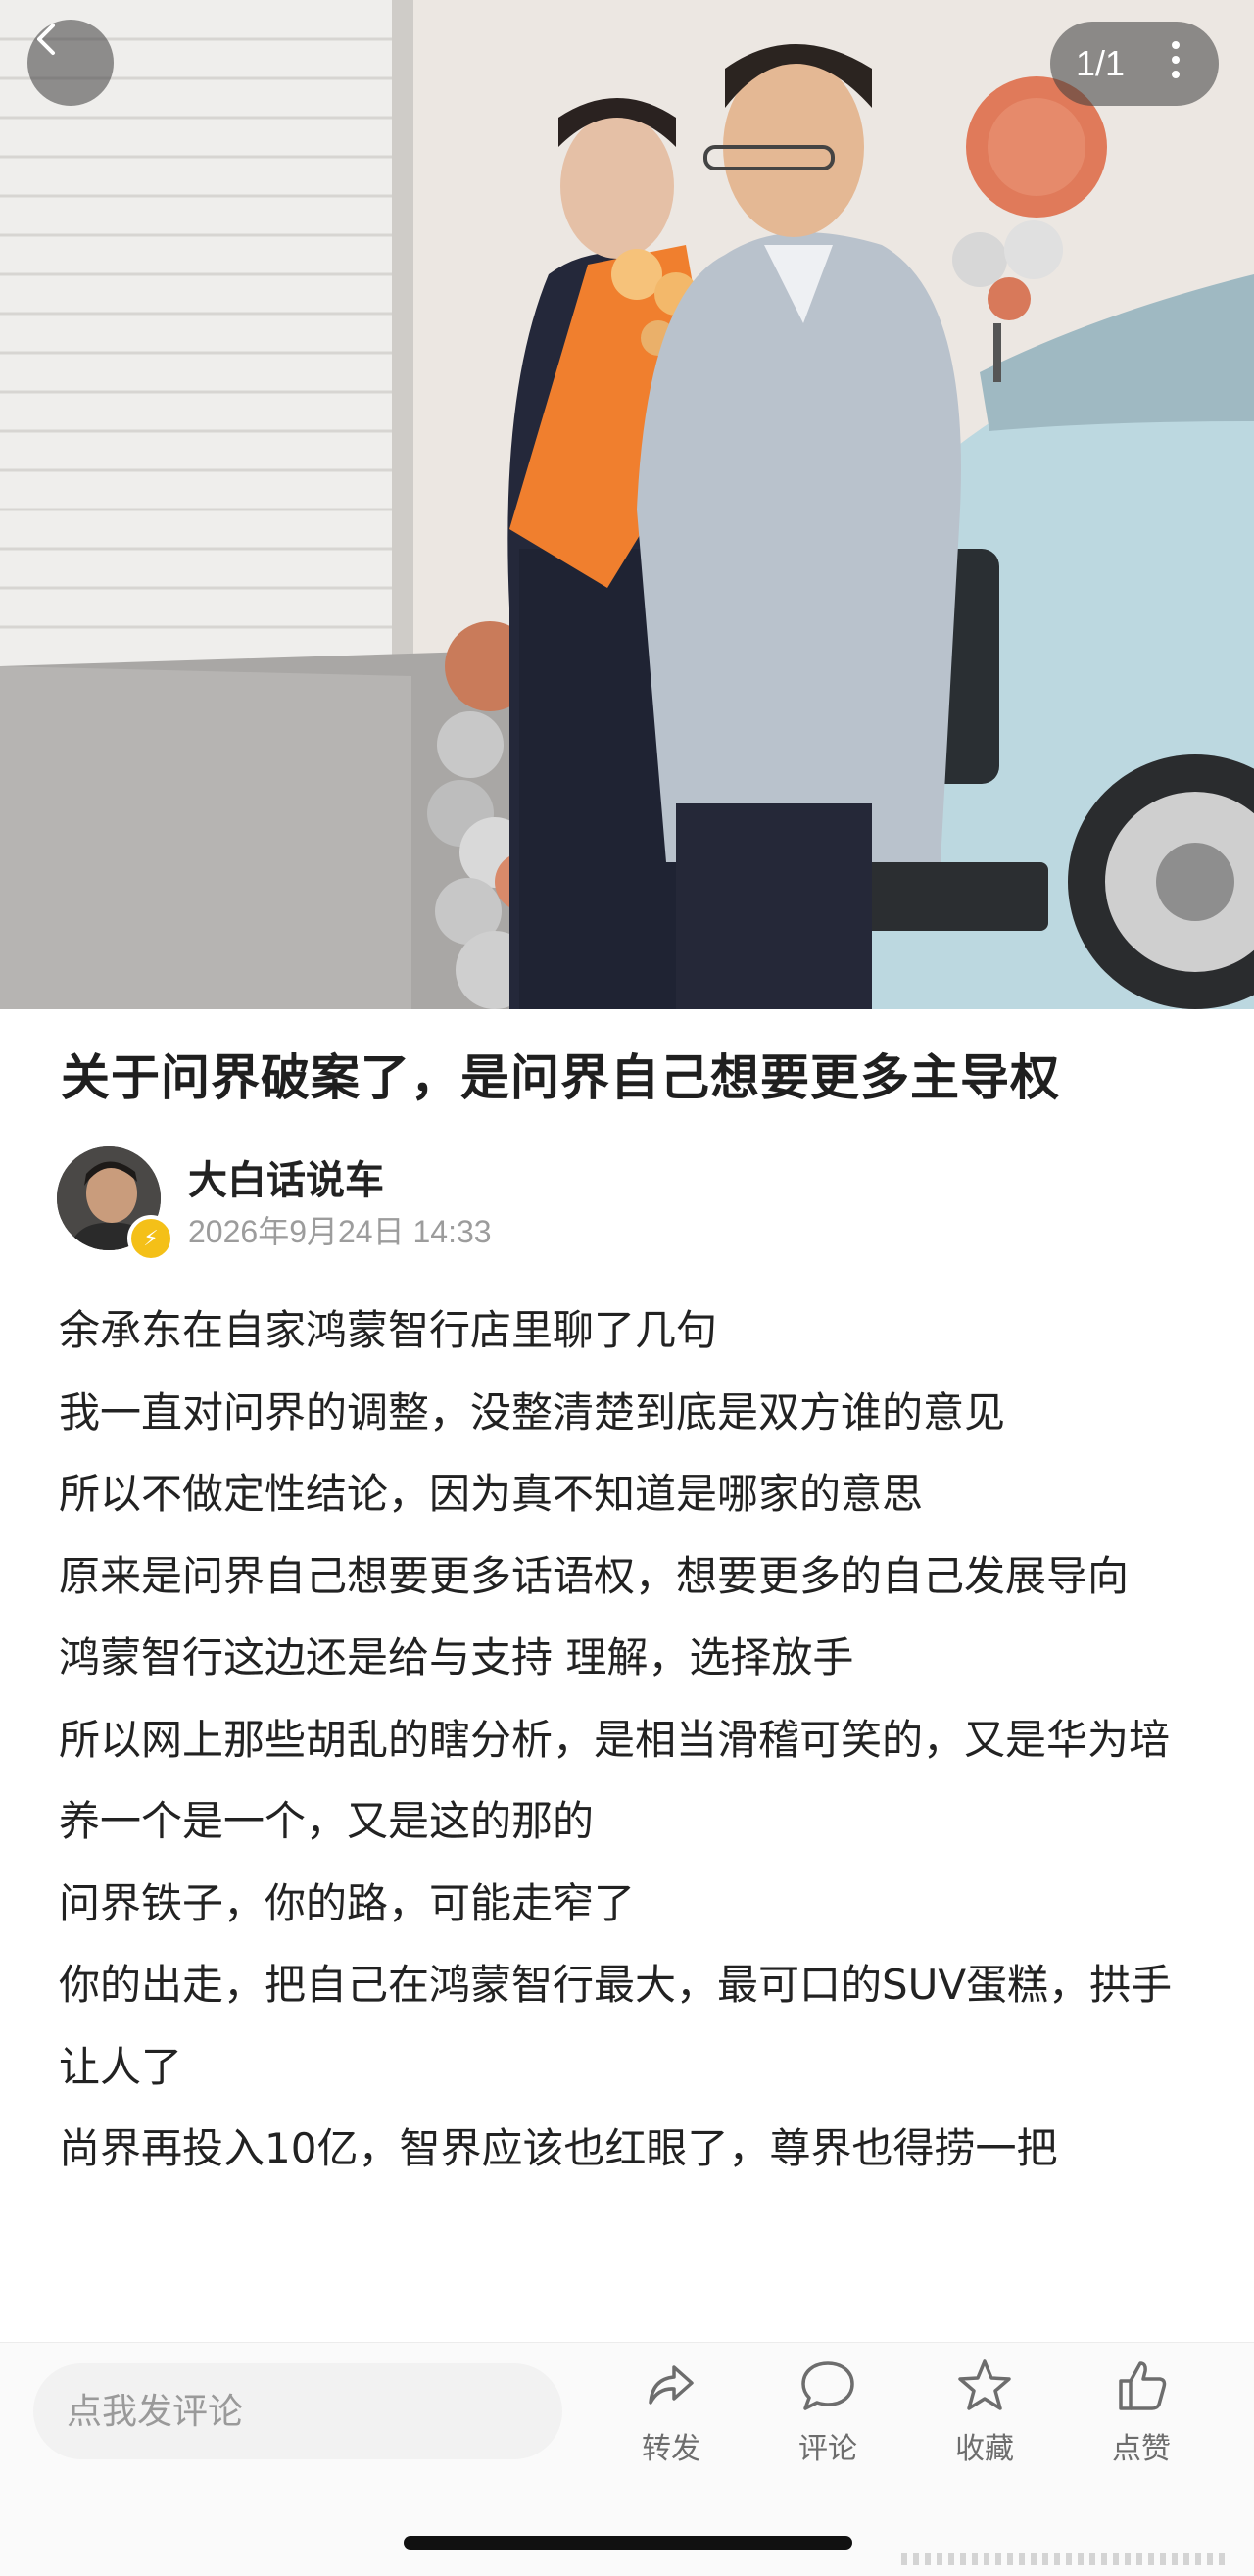 The width and height of the screenshot is (1254, 2576). I want to click on share-icon, so click(671, 2385).